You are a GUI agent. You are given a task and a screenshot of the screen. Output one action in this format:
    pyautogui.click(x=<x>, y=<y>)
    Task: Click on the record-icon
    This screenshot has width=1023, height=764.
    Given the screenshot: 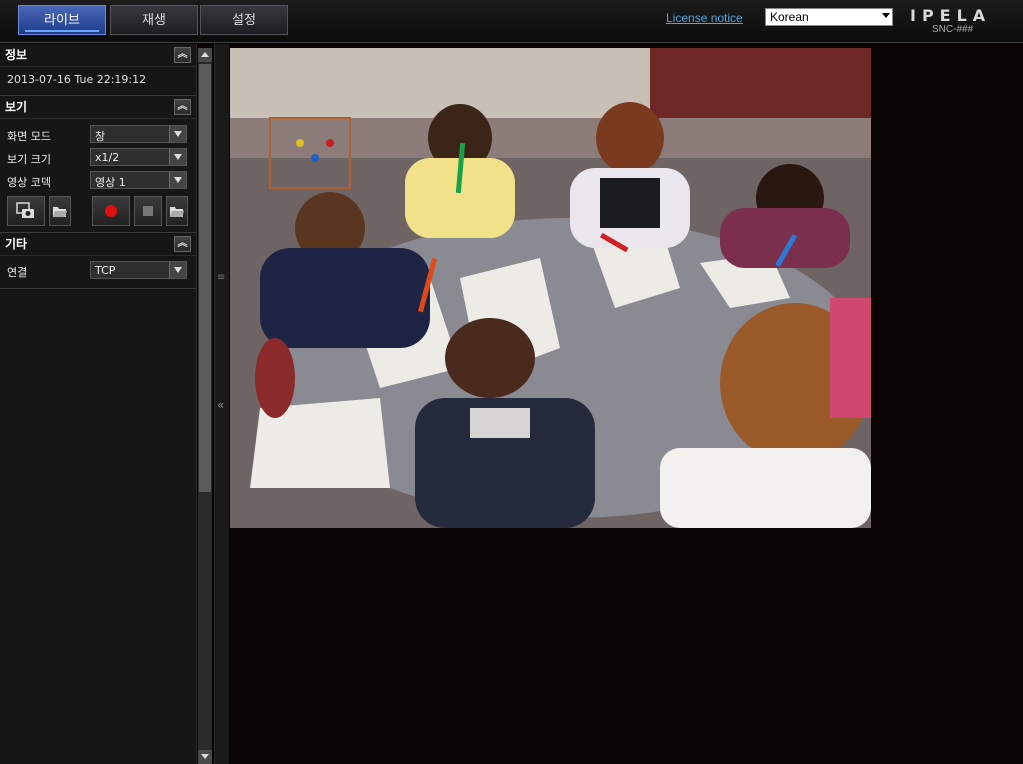 What is the action you would take?
    pyautogui.click(x=111, y=211)
    